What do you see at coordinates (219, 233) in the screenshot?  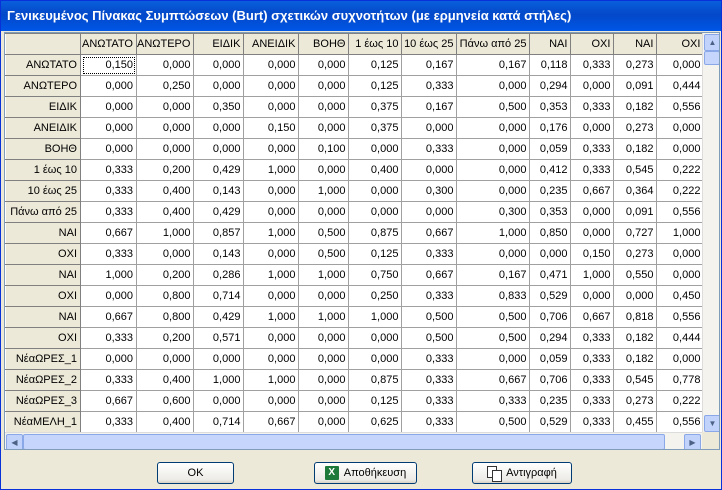 I see `table-cell: 0,857` at bounding box center [219, 233].